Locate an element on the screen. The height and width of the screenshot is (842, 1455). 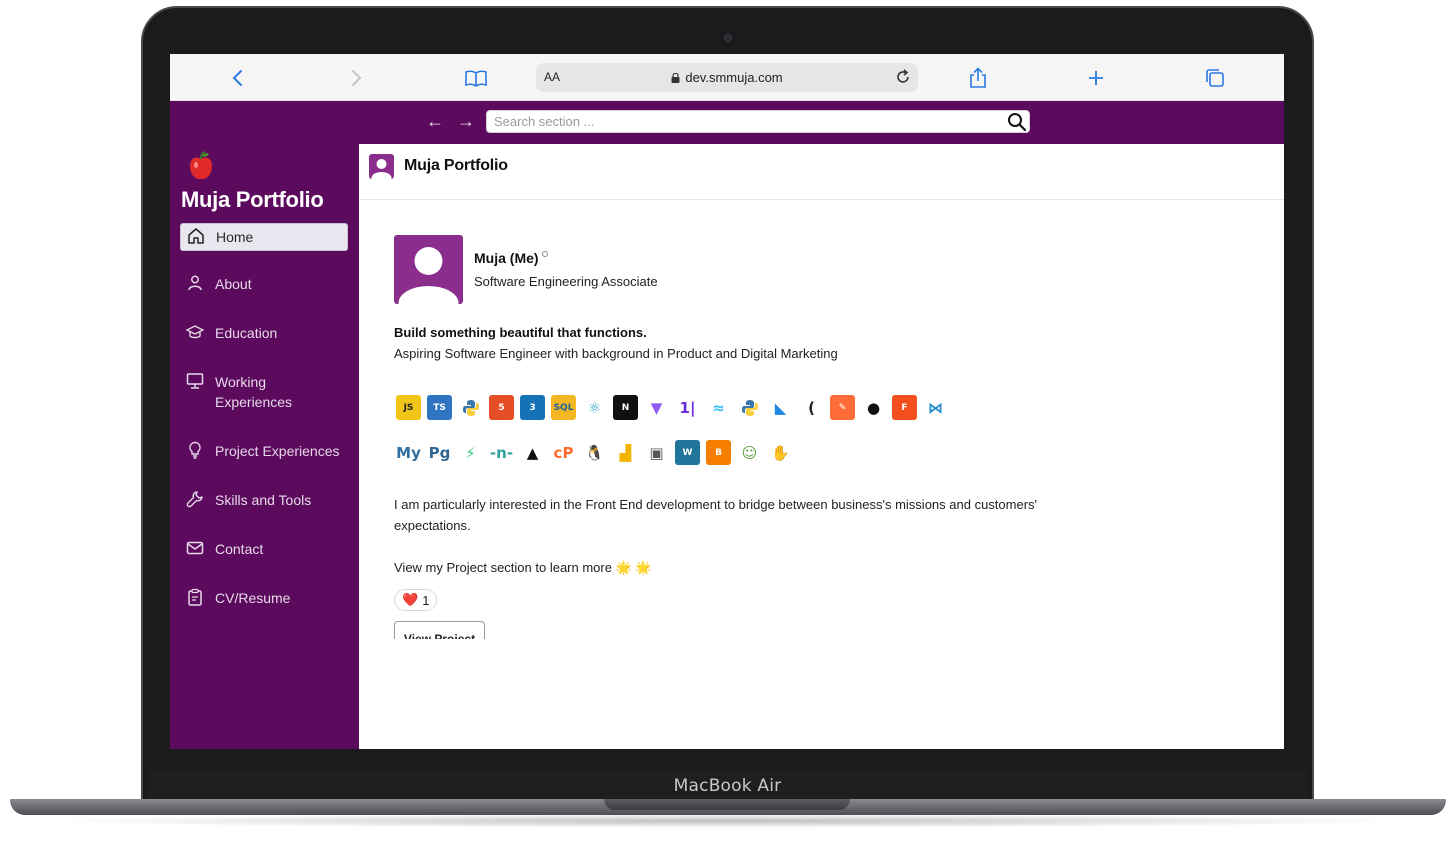
sidebar-item-label: Contact is located at coordinates (239, 549).